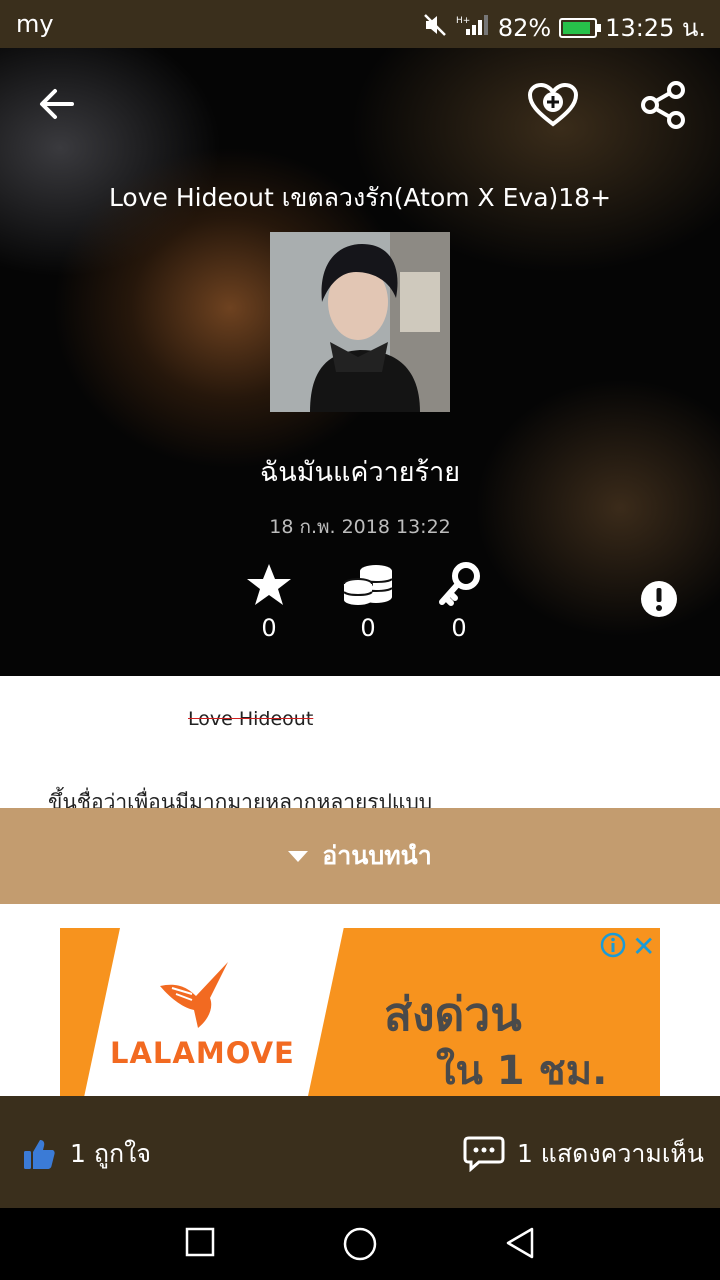 The image size is (720, 1280). I want to click on add-to-favorites-heart-icon, so click(553, 105).